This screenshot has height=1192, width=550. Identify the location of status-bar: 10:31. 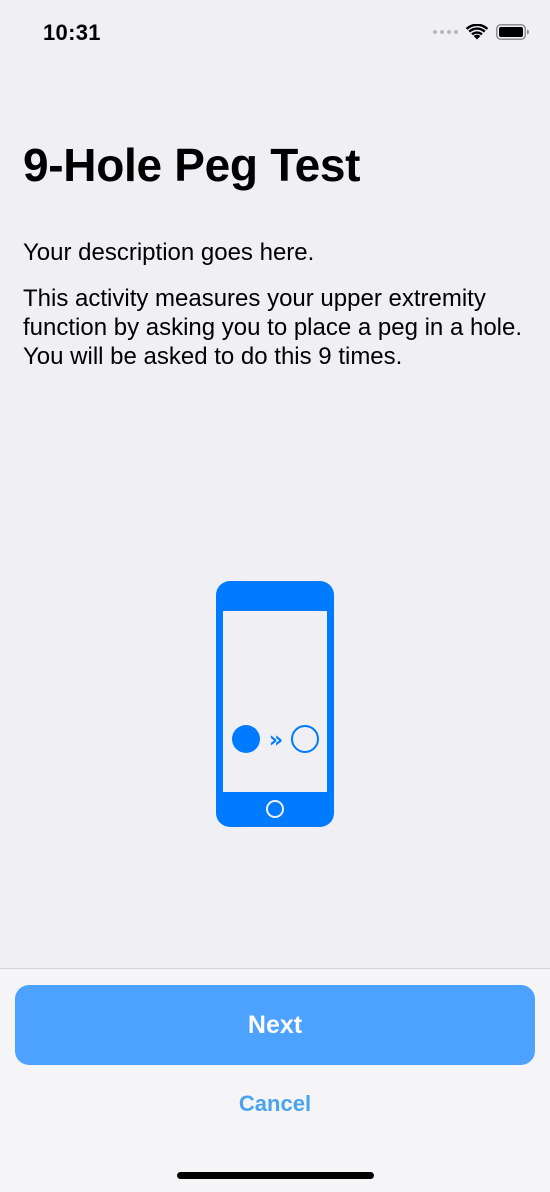
(275, 35).